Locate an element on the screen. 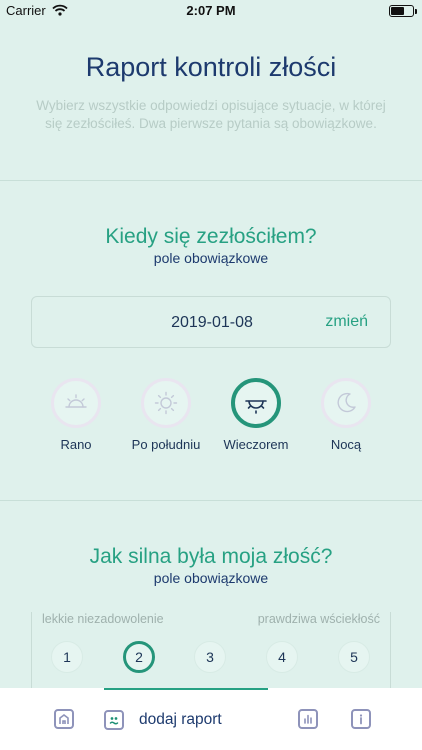  page-title: Raport kontroli złości is located at coordinates (211, 67).